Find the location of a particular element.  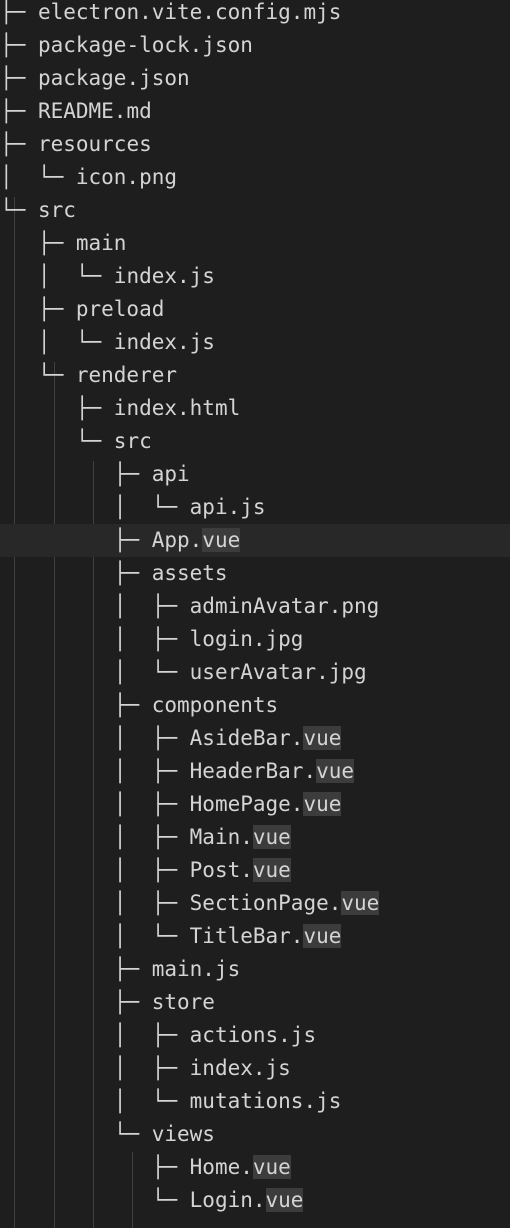

tree-line: ├─ electron.vite.config.mjs is located at coordinates (255, 14).